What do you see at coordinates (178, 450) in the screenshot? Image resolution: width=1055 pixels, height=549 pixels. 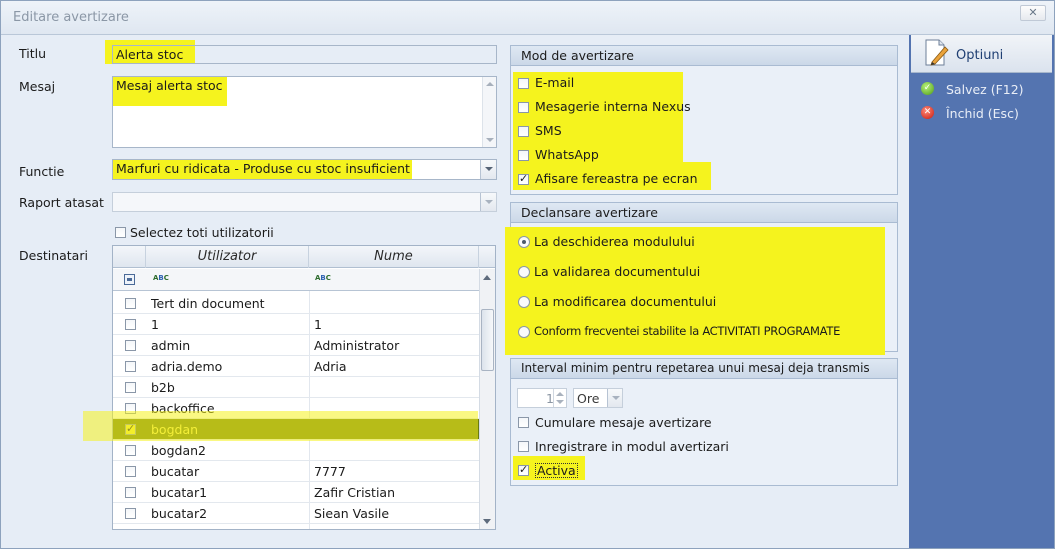 I see `row-user: bogdan2` at bounding box center [178, 450].